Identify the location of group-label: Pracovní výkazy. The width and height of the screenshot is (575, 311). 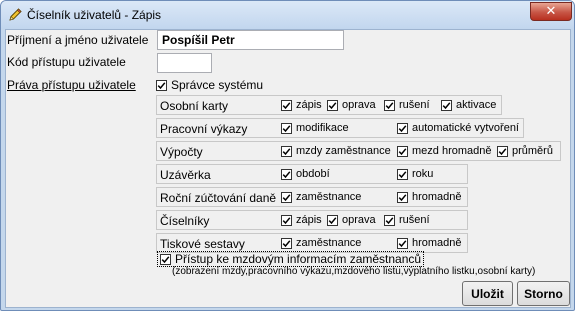
(204, 129).